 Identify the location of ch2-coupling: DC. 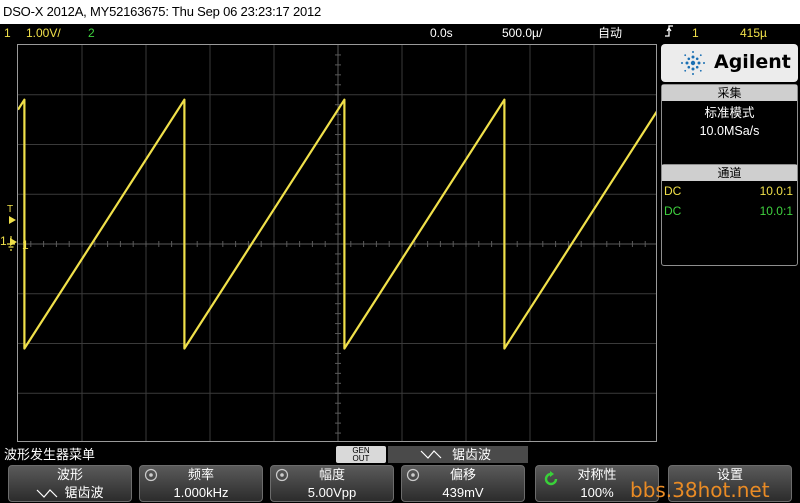
(673, 211).